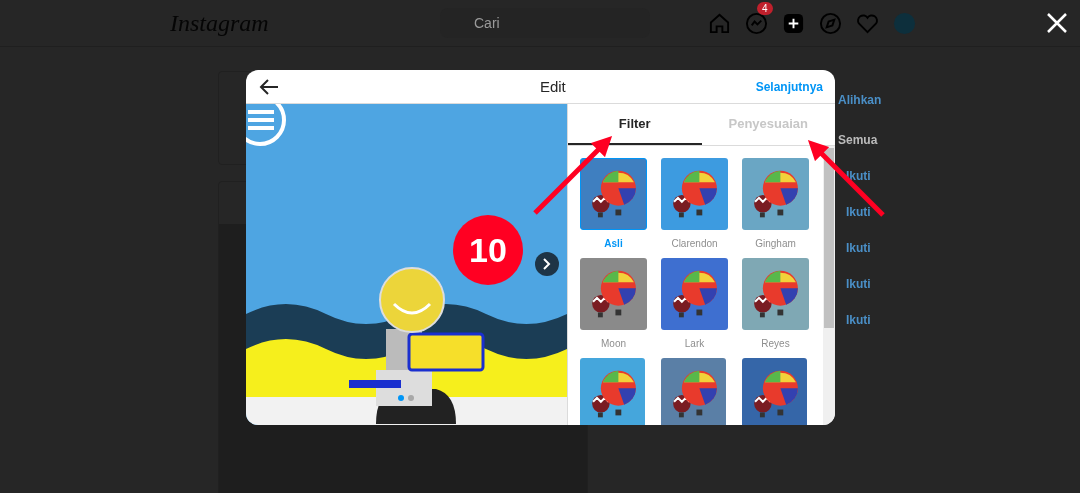 The width and height of the screenshot is (1080, 493). Describe the element at coordinates (613, 205) in the screenshot. I see `filter-option: Asli` at that location.